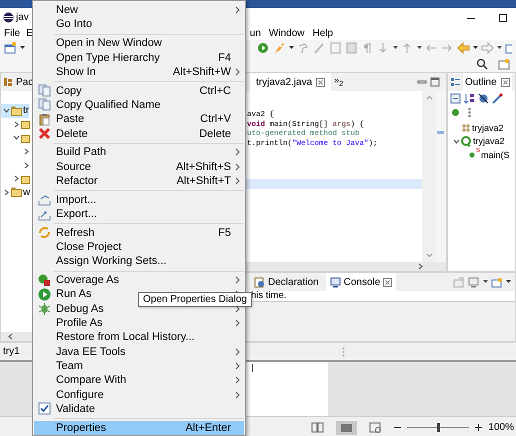 The image size is (516, 436). What do you see at coordinates (195, 299) in the screenshot?
I see `tooltip: Open Properties Dialog` at bounding box center [195, 299].